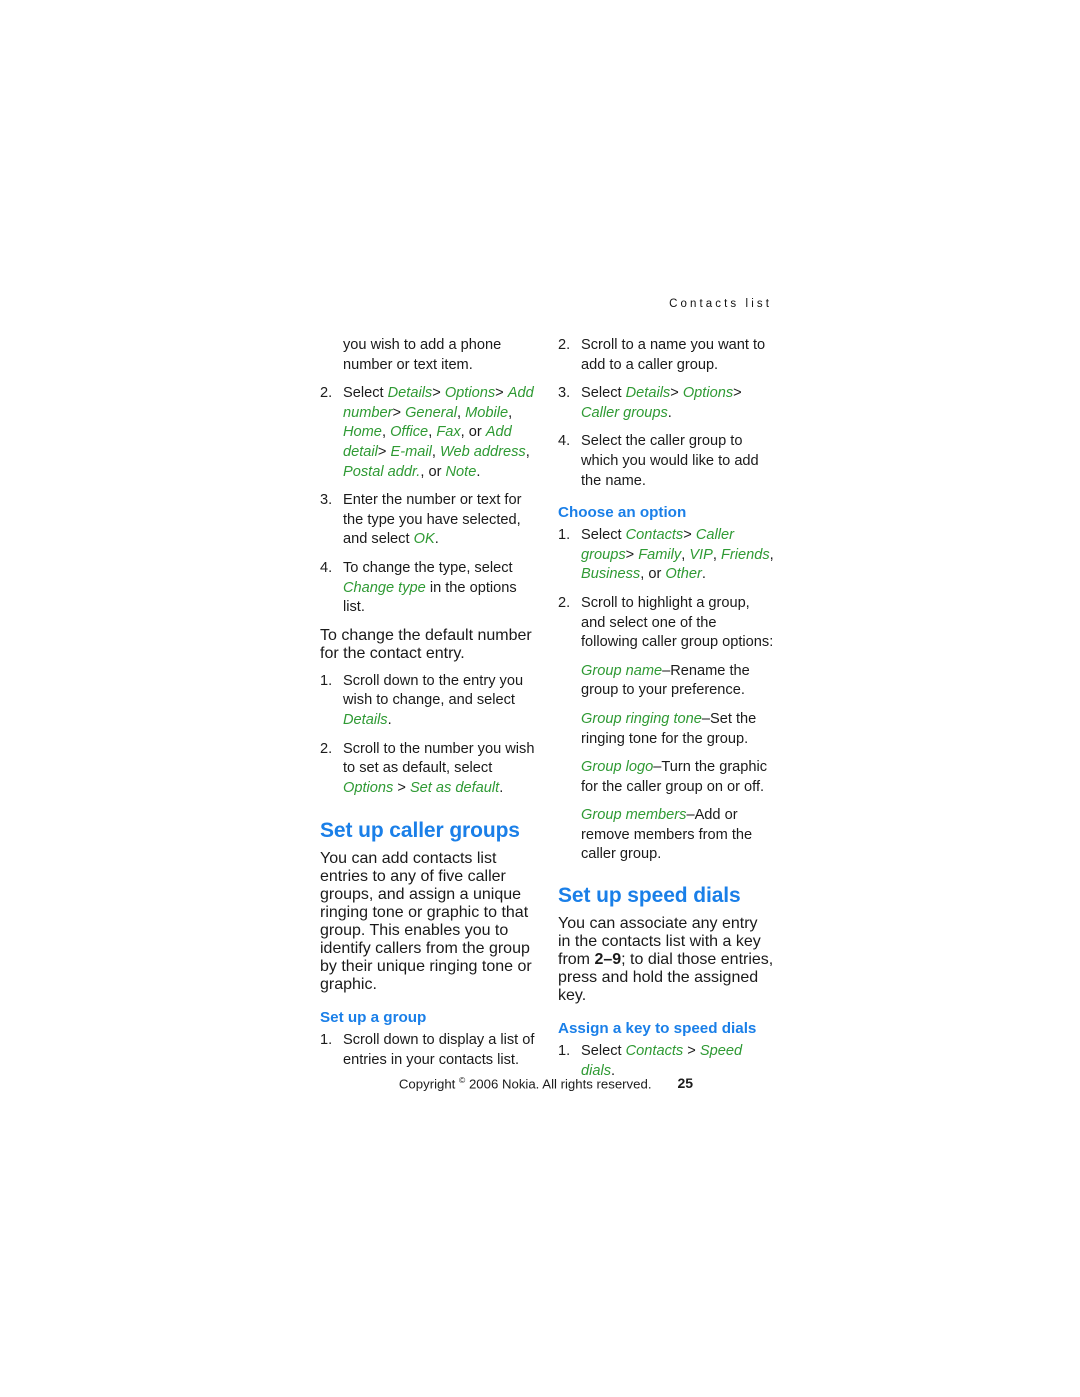 The height and width of the screenshot is (1397, 1080). I want to click on ui-label-family: Family, so click(660, 554).